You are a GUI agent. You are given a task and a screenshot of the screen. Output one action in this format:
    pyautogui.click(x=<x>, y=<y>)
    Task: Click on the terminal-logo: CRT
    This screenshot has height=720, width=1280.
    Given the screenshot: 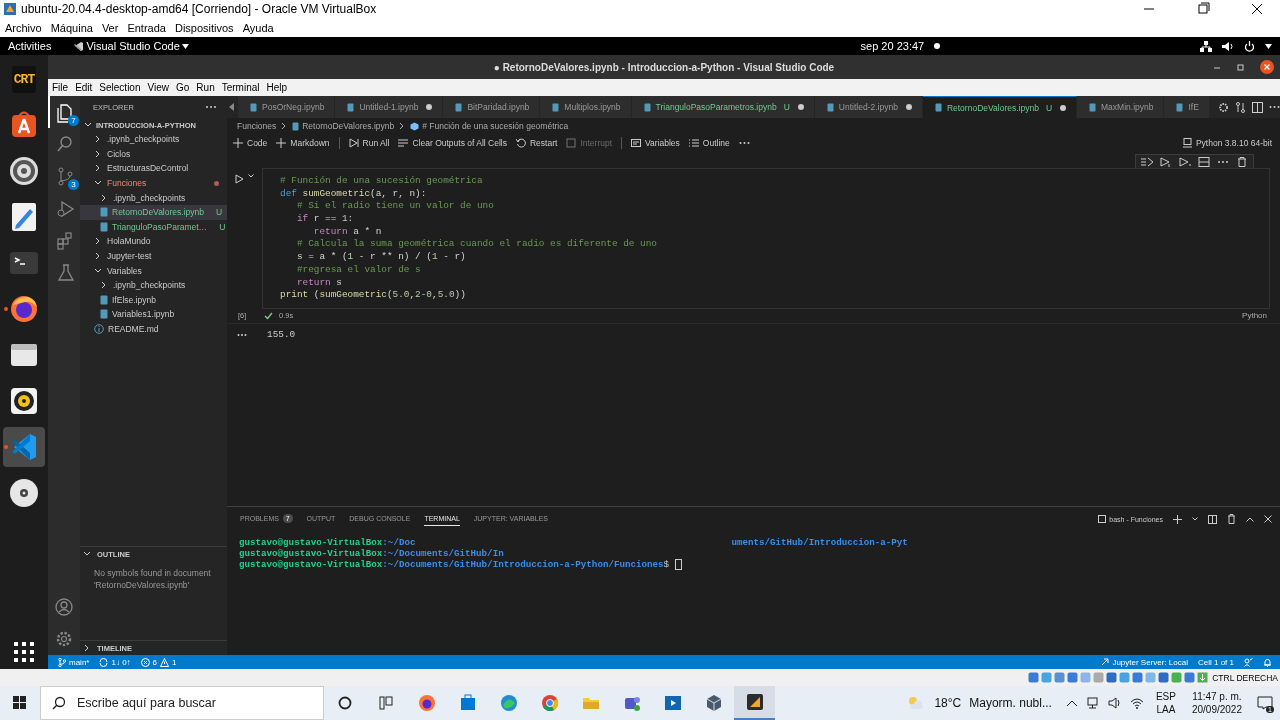 What is the action you would take?
    pyautogui.click(x=24, y=79)
    